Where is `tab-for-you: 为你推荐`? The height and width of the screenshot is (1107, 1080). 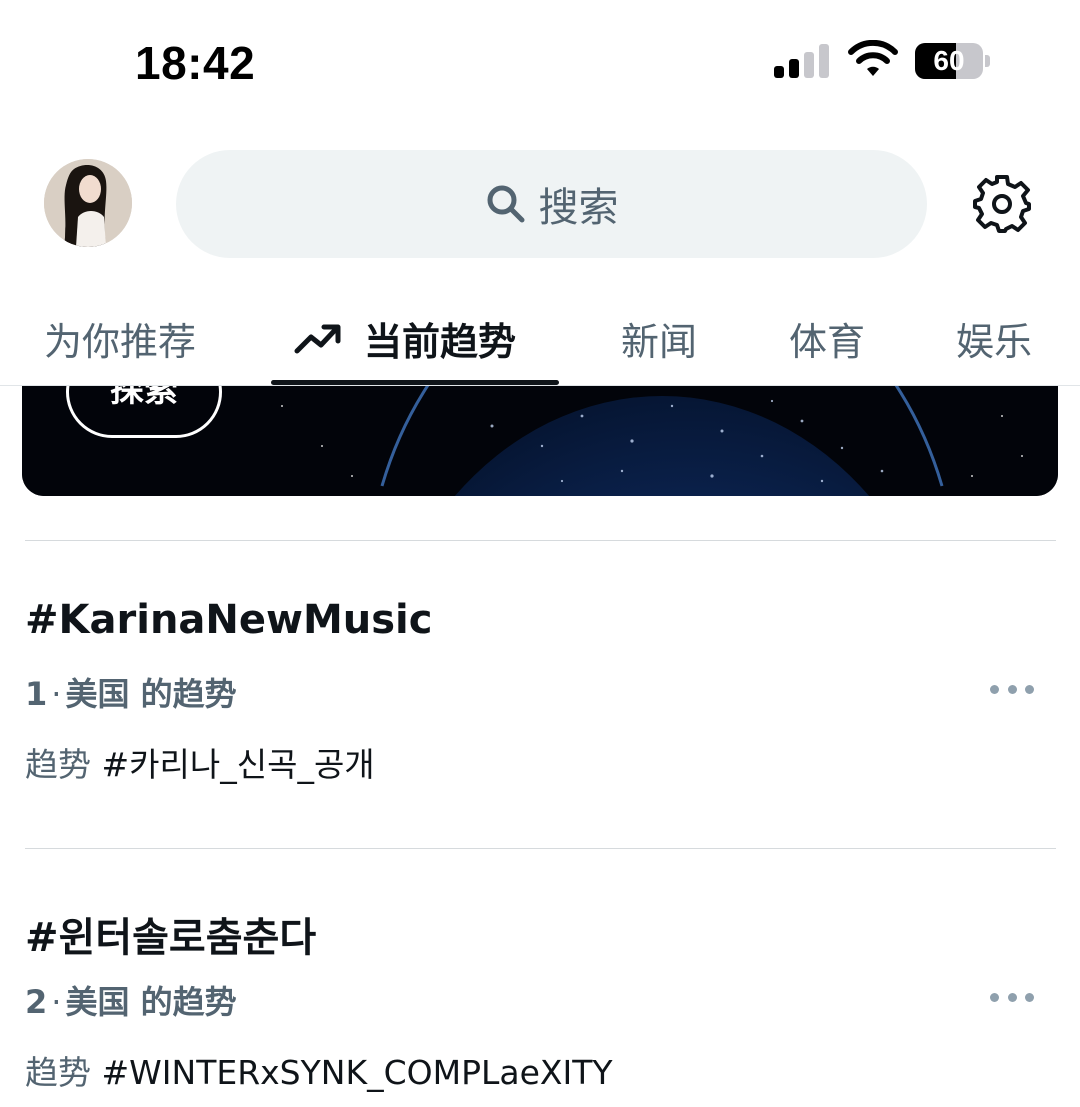
tab-for-you: 为你推荐 is located at coordinates (120, 338).